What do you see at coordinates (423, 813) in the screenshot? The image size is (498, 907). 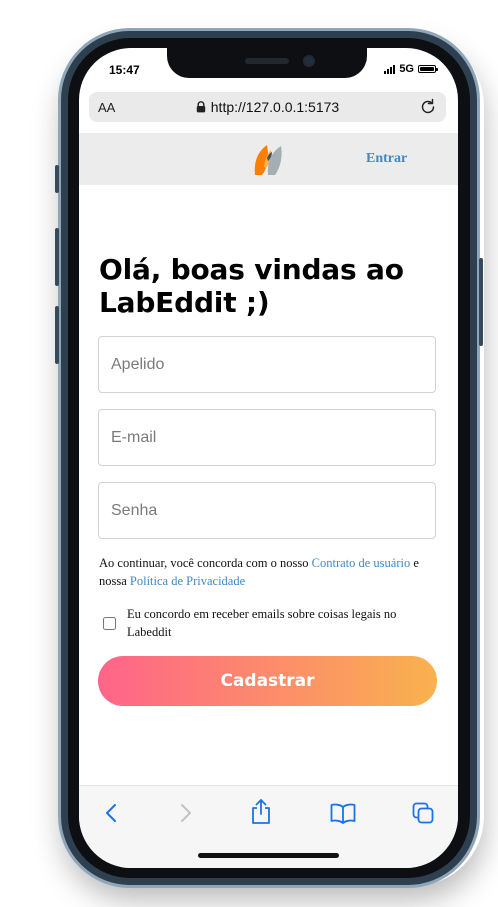 I see `tabs-icon` at bounding box center [423, 813].